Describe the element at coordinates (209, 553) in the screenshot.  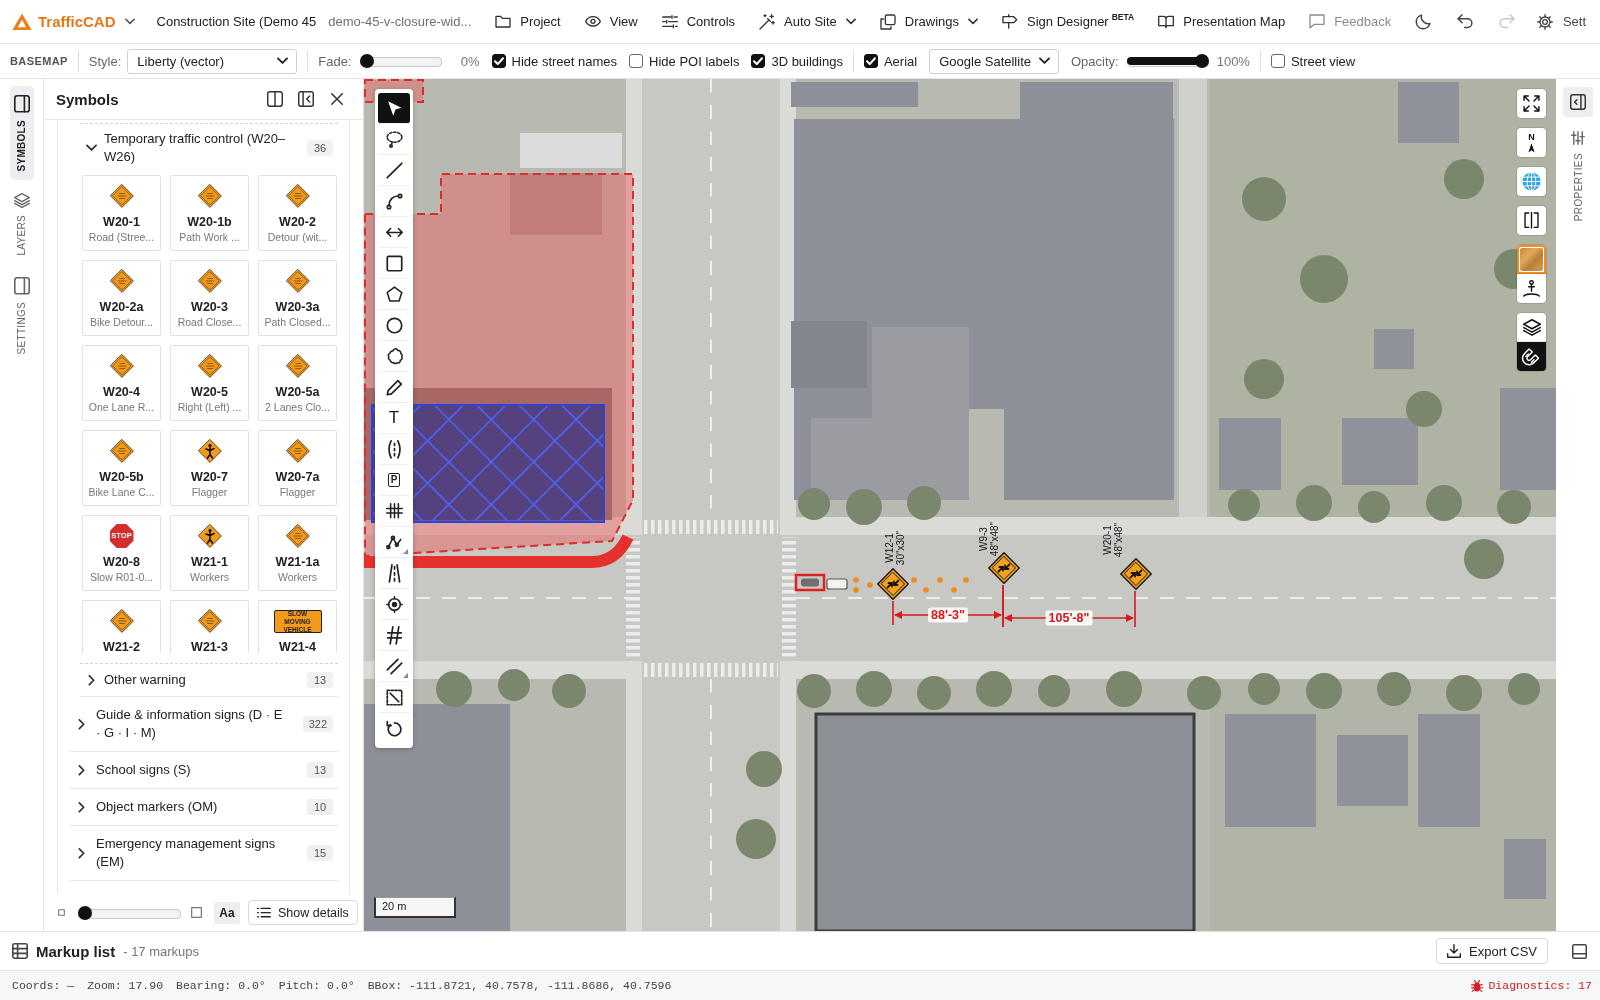
I see `symbol-tile: W21-1 Workers` at that location.